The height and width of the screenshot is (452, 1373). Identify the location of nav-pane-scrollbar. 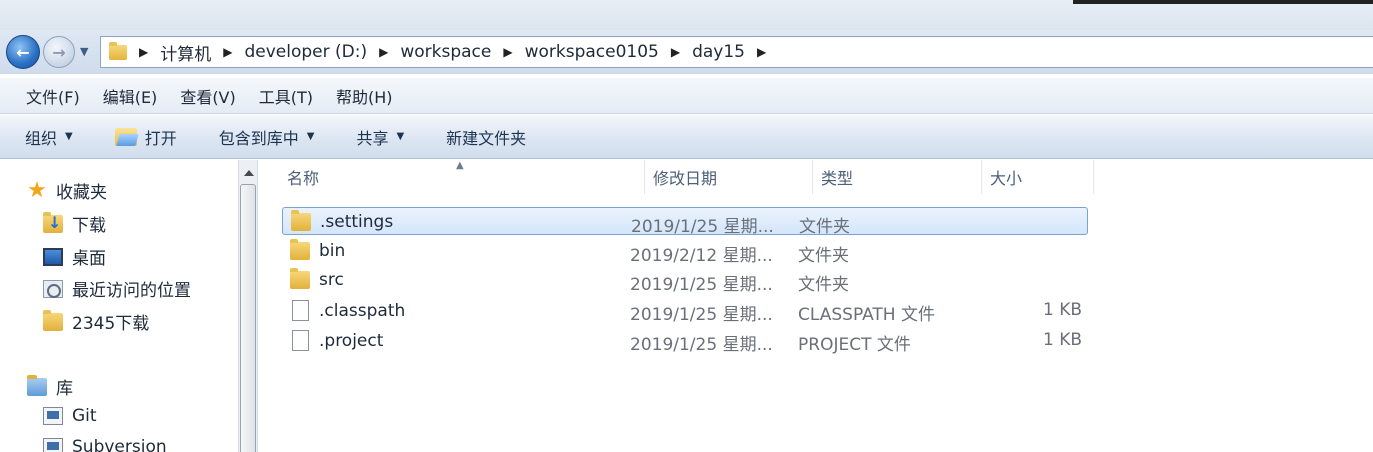
(248, 306).